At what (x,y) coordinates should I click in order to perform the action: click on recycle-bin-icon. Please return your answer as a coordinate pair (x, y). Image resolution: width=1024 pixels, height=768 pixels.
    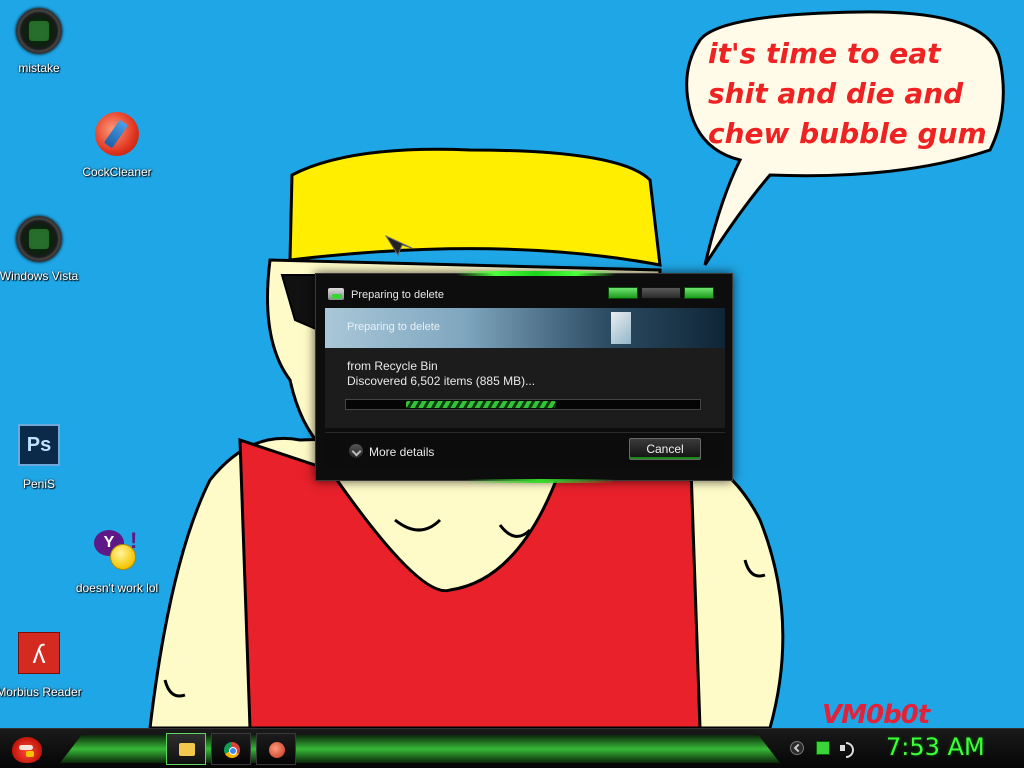
    Looking at the image, I should click on (336, 294).